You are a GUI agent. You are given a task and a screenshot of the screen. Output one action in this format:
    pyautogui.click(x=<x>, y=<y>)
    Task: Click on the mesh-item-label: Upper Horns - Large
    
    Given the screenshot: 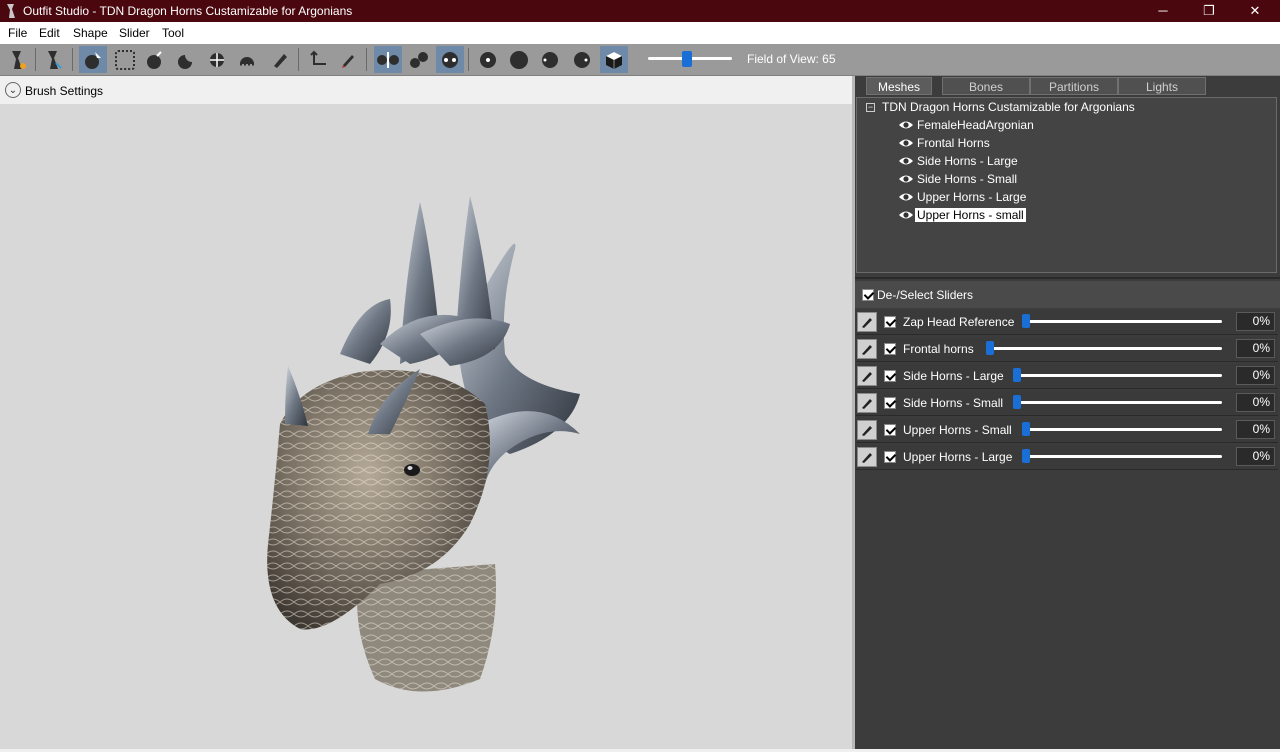 What is the action you would take?
    pyautogui.click(x=972, y=197)
    